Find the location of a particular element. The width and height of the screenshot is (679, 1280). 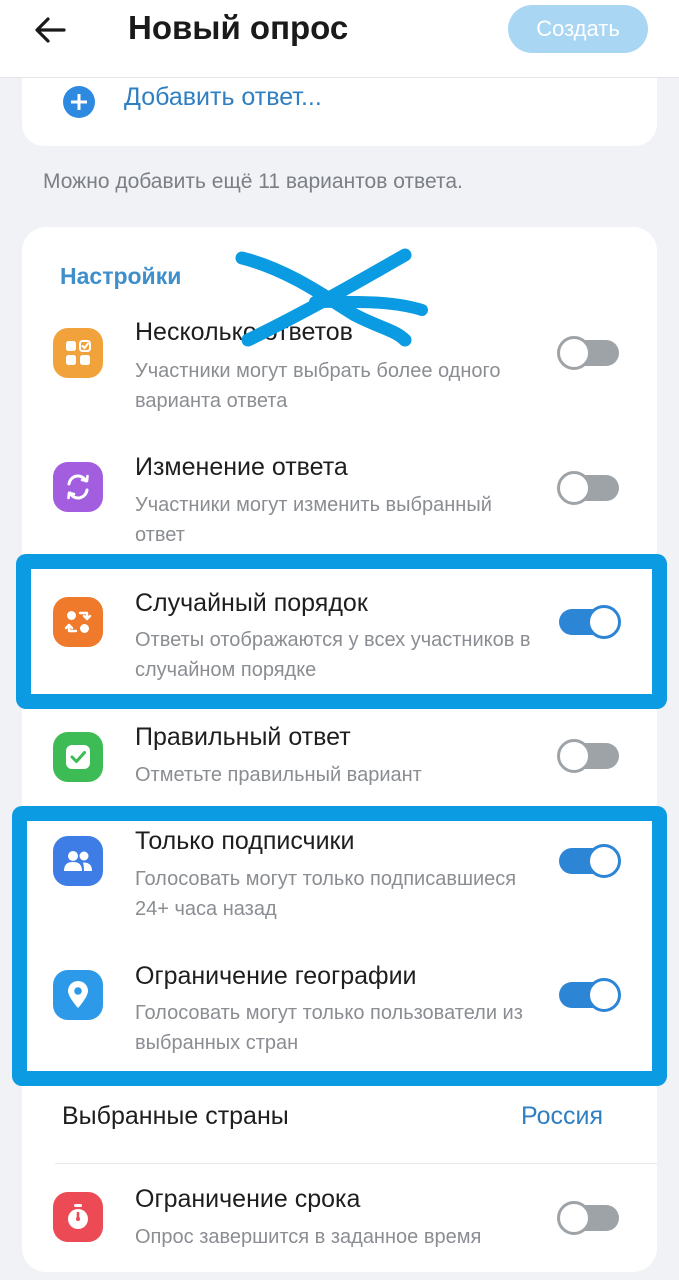

plus-circle-icon is located at coordinates (79, 102).